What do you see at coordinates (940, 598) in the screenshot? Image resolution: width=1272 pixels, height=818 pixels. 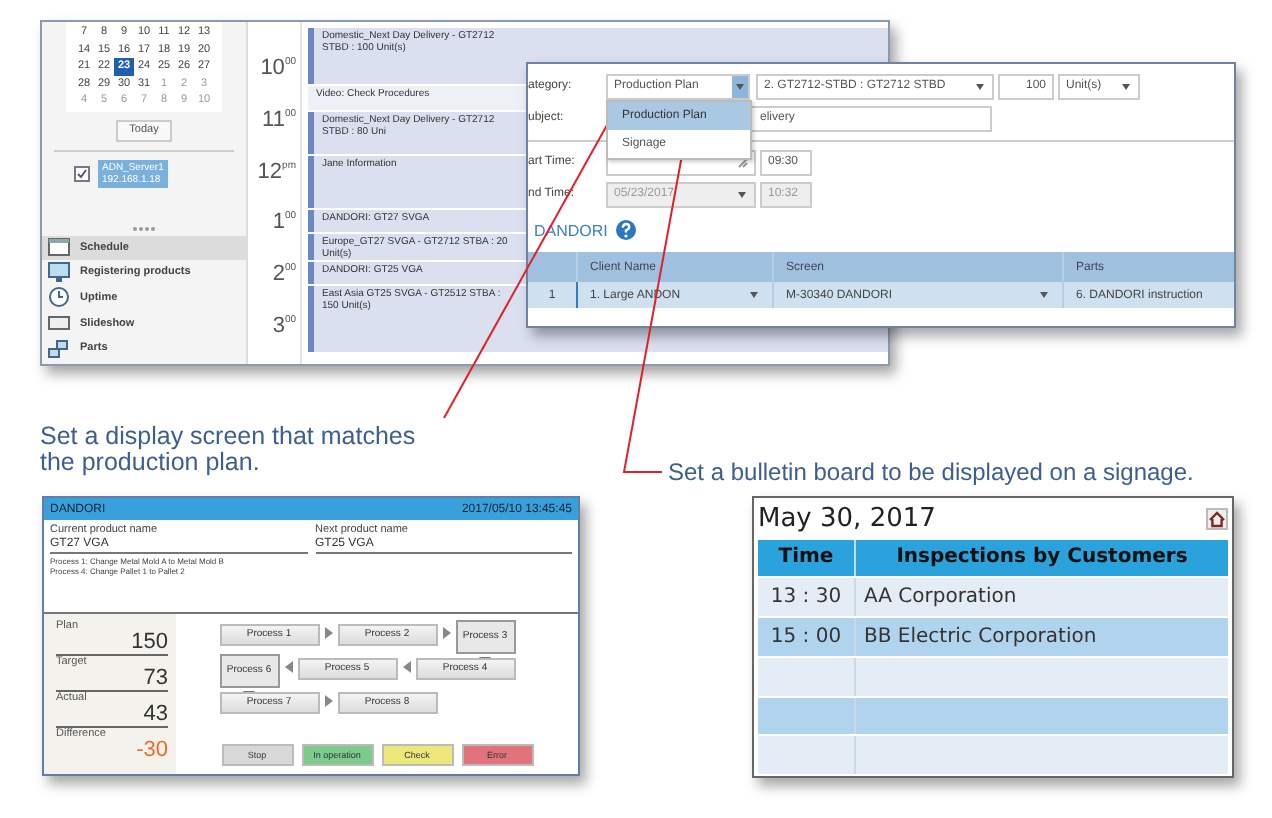 I see `table-cell-text: AA Corporation` at bounding box center [940, 598].